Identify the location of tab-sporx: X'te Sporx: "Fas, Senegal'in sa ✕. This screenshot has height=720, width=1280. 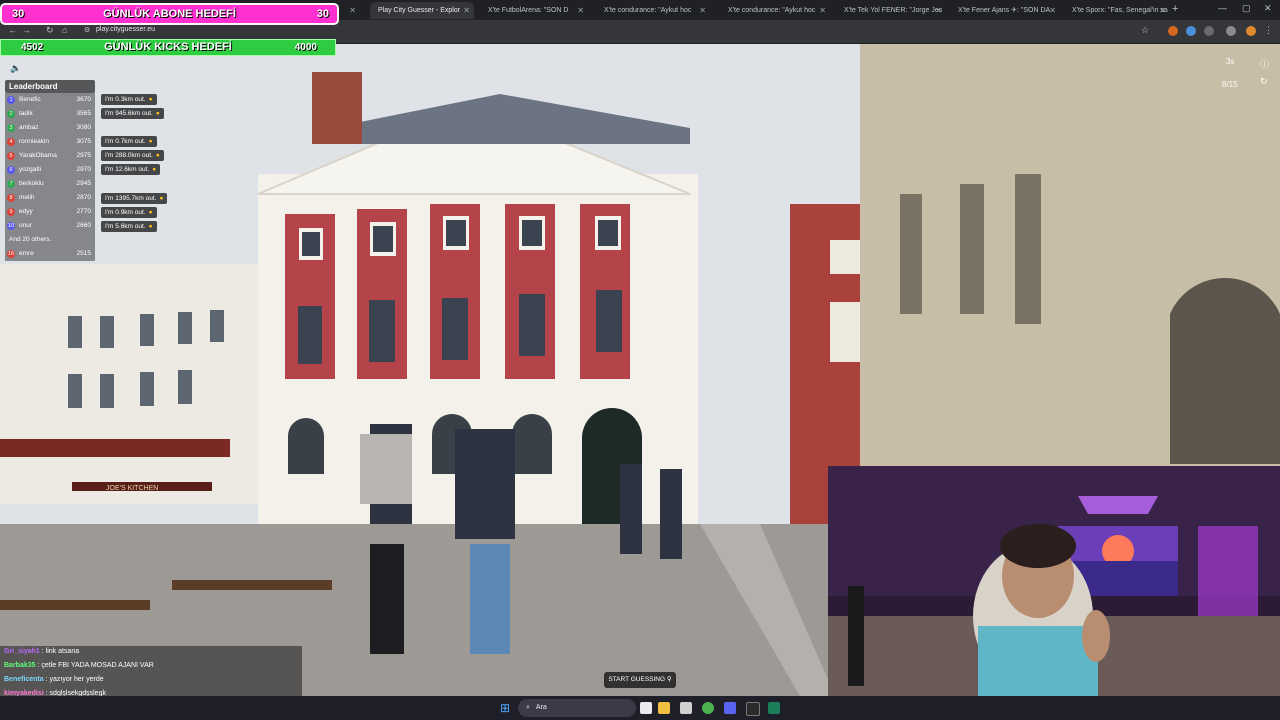
(1117, 10).